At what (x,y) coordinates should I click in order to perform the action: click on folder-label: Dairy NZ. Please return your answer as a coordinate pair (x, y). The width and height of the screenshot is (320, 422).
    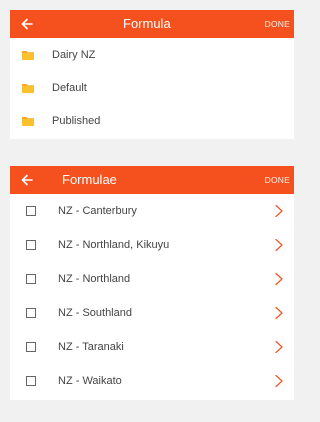
    Looking at the image, I should click on (74, 54).